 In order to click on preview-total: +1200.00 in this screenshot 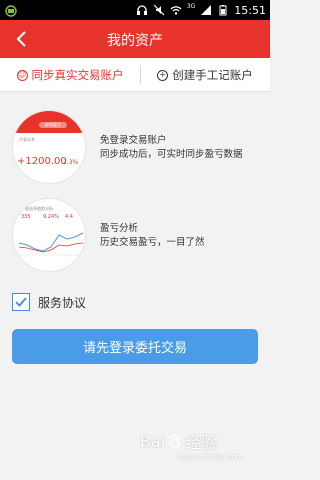, I will do `click(42, 161)`.